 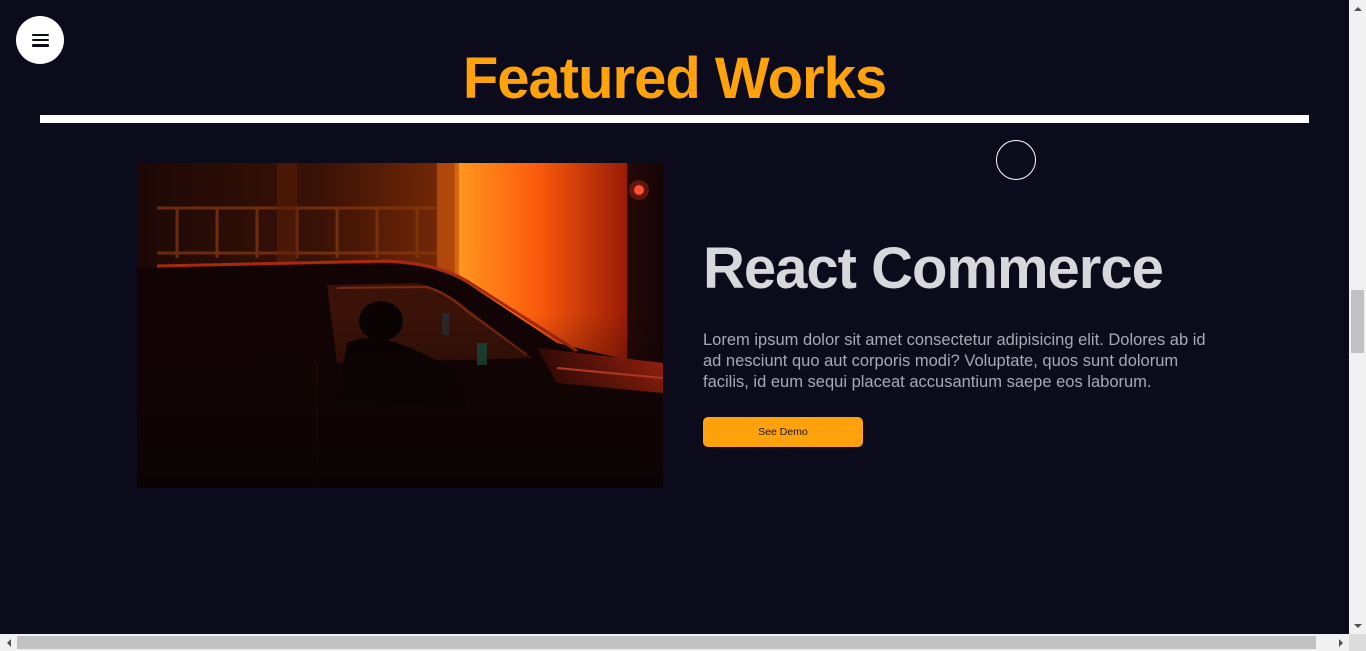 I want to click on scrollbar-corner, so click(x=1357, y=642).